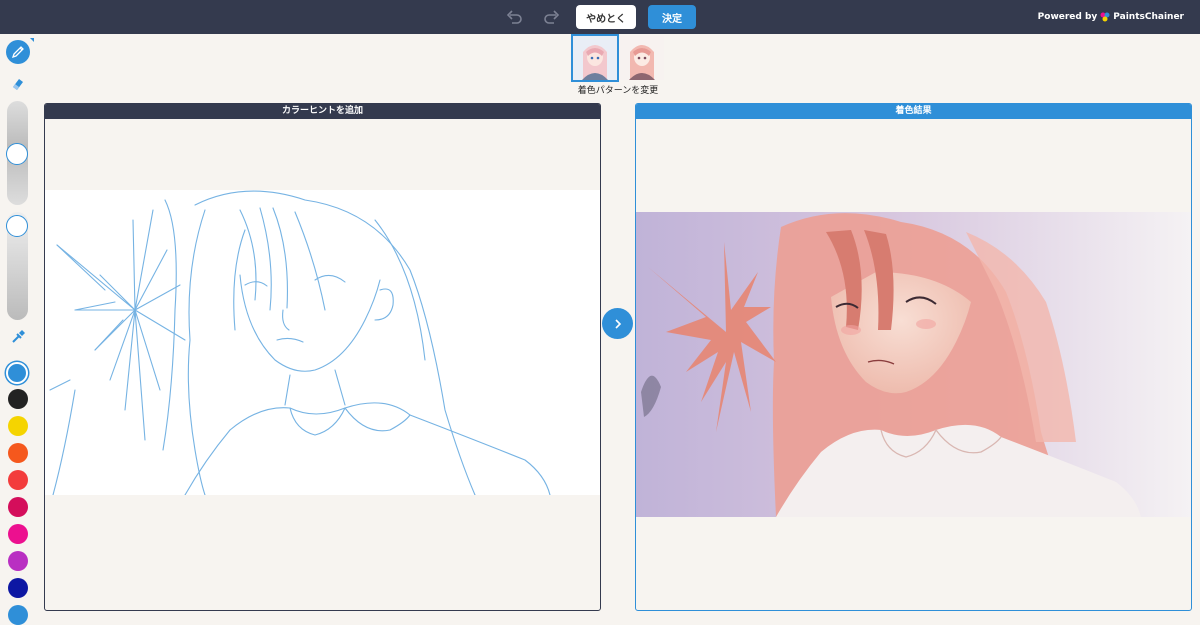  Describe the element at coordinates (17, 266) in the screenshot. I see `opacity-slider` at that location.